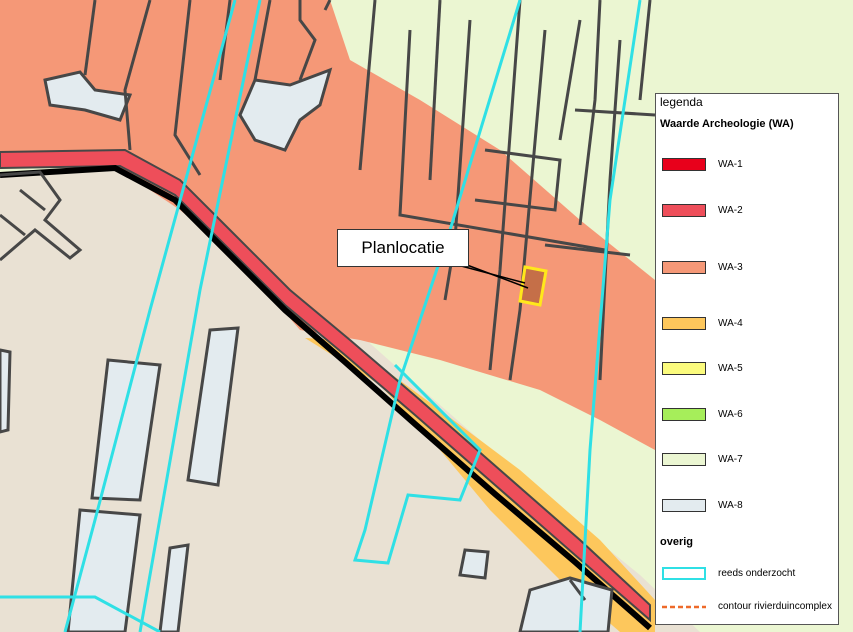 The height and width of the screenshot is (632, 853). Describe the element at coordinates (403, 248) in the screenshot. I see `planlocatie-label: Planlocatie` at that location.